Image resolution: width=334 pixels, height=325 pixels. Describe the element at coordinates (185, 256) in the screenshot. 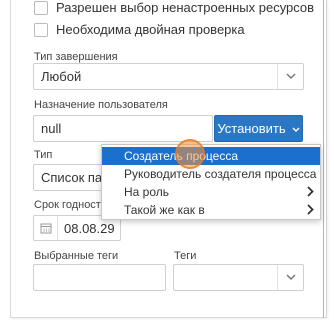

I see `tags-label: Теги` at that location.